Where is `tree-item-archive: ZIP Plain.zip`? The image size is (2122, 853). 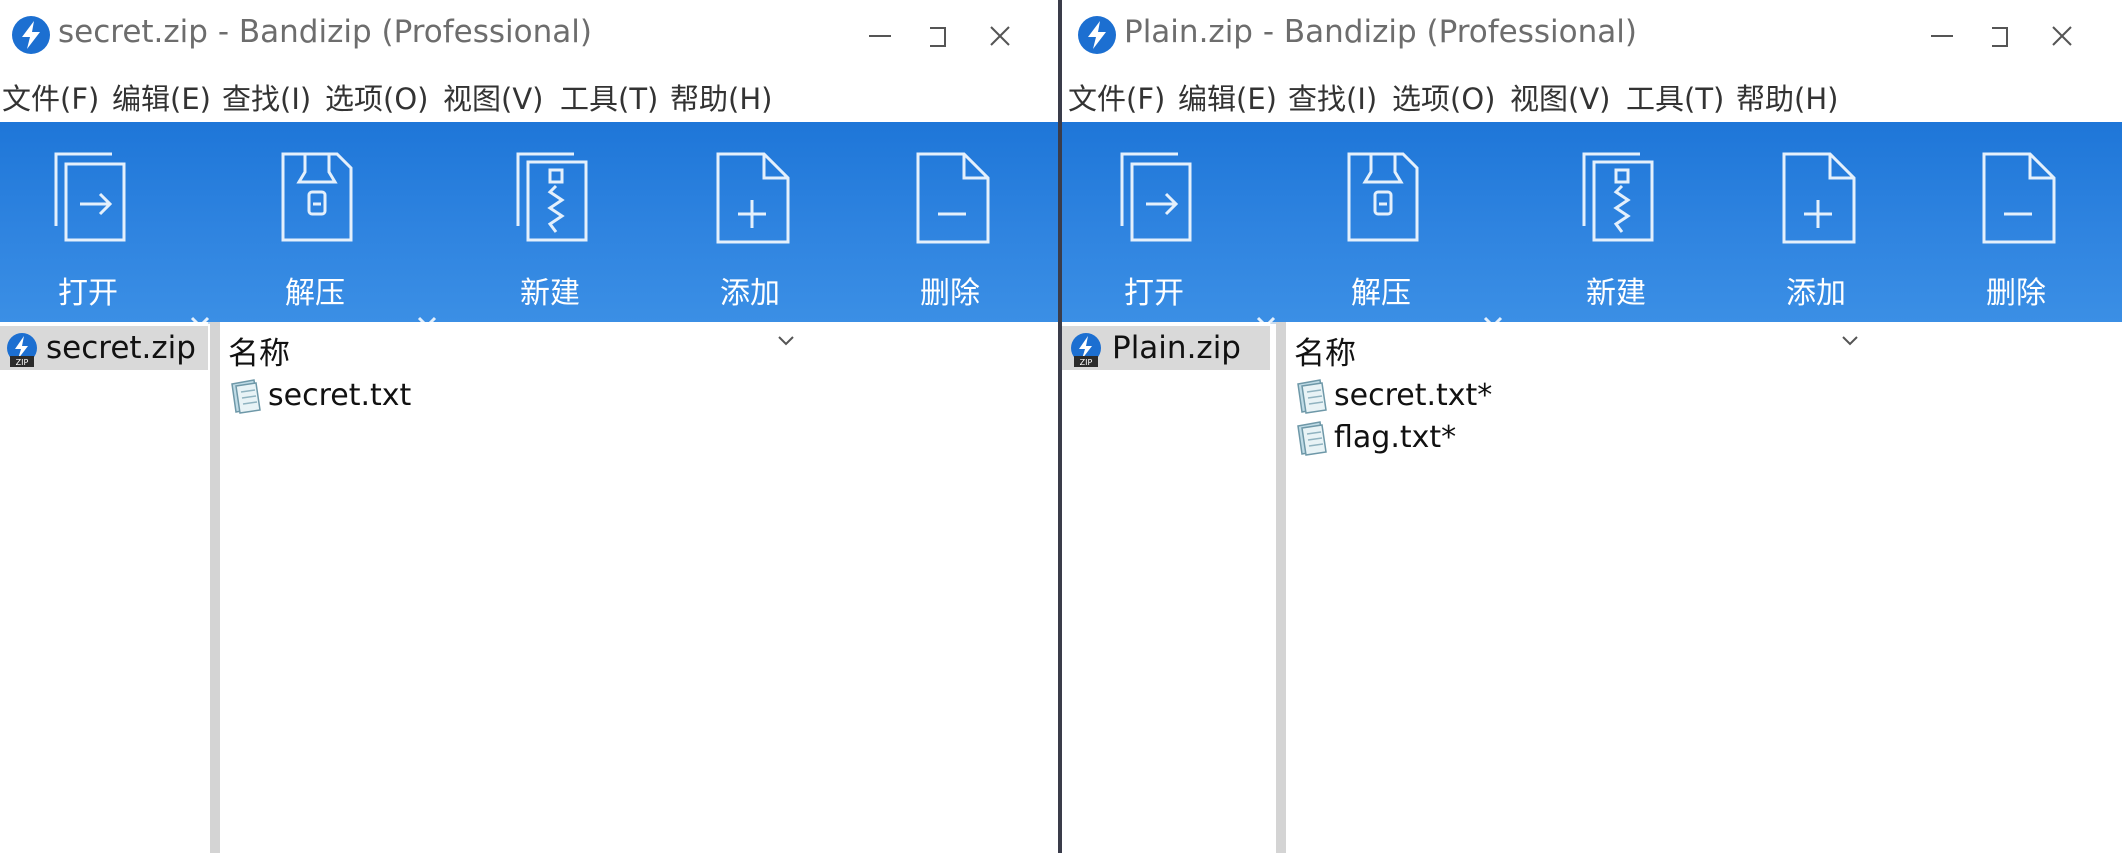 tree-item-archive: ZIP Plain.zip is located at coordinates (1166, 348).